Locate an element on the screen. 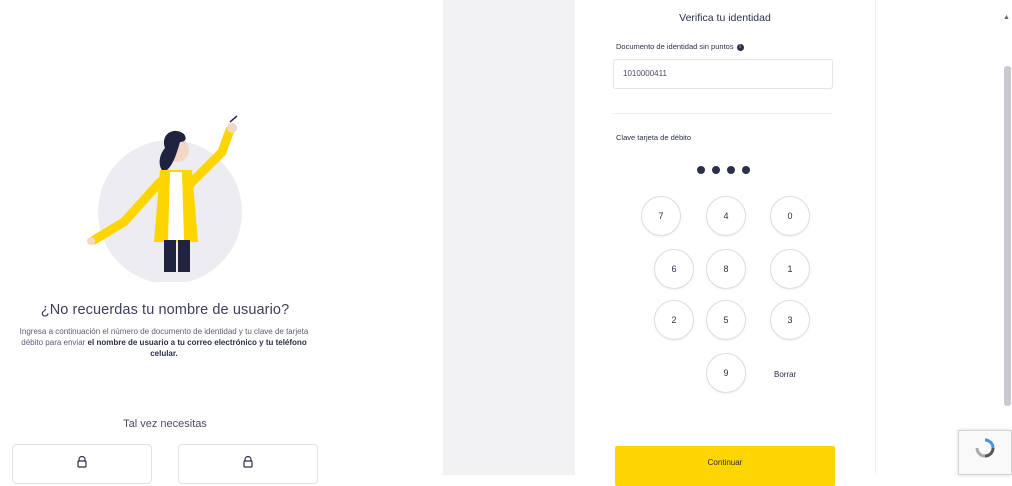 The image size is (1012, 486). document-label-text: Documento de identidad sin puntos is located at coordinates (675, 46).